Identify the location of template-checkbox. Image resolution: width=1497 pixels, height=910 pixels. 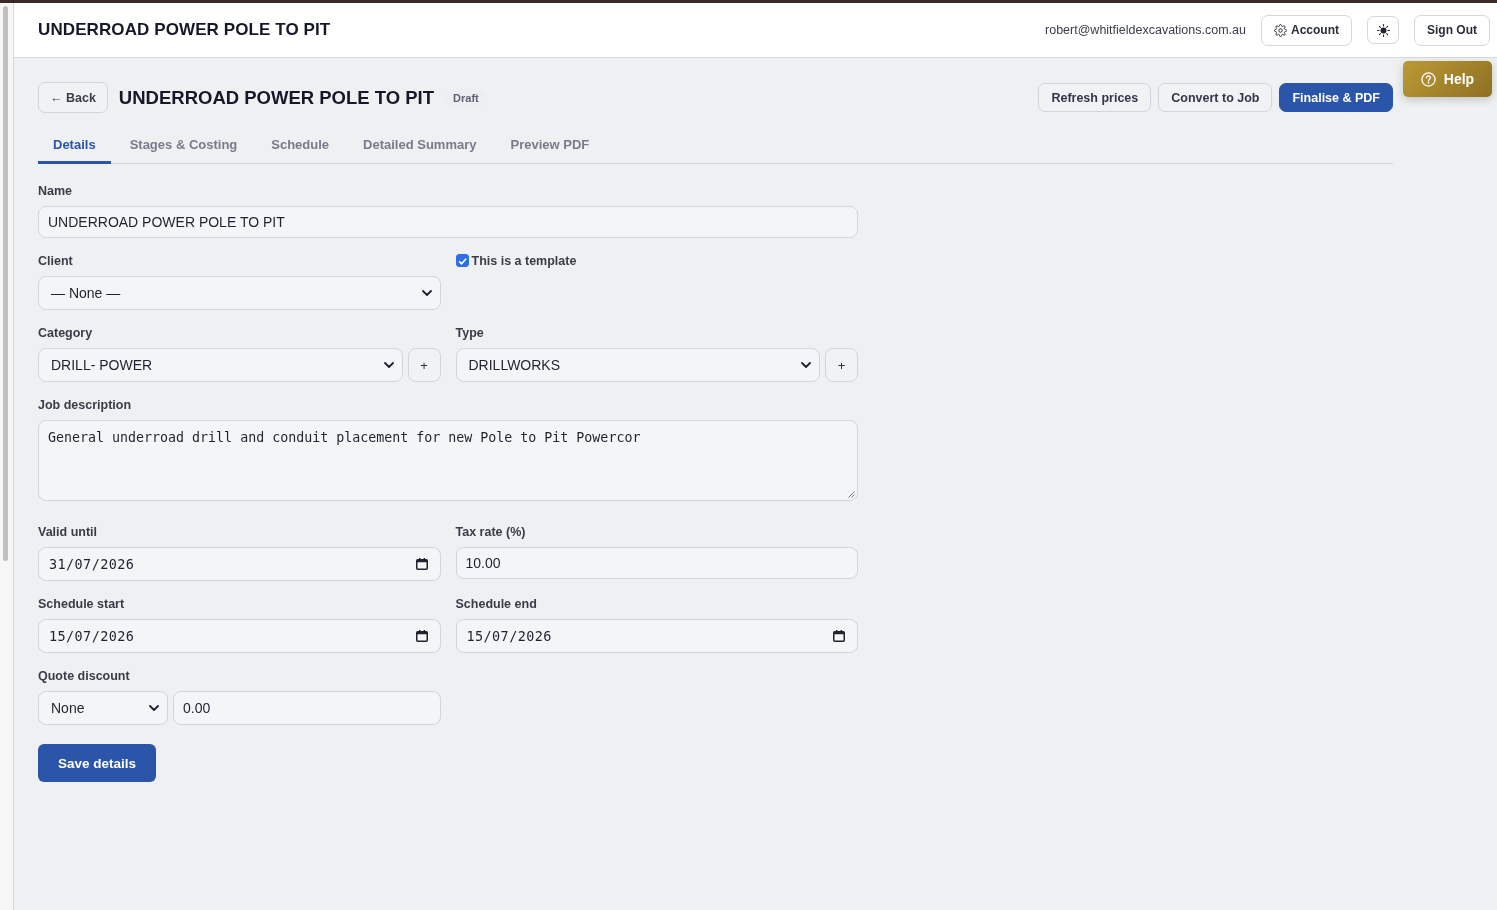
(462, 260).